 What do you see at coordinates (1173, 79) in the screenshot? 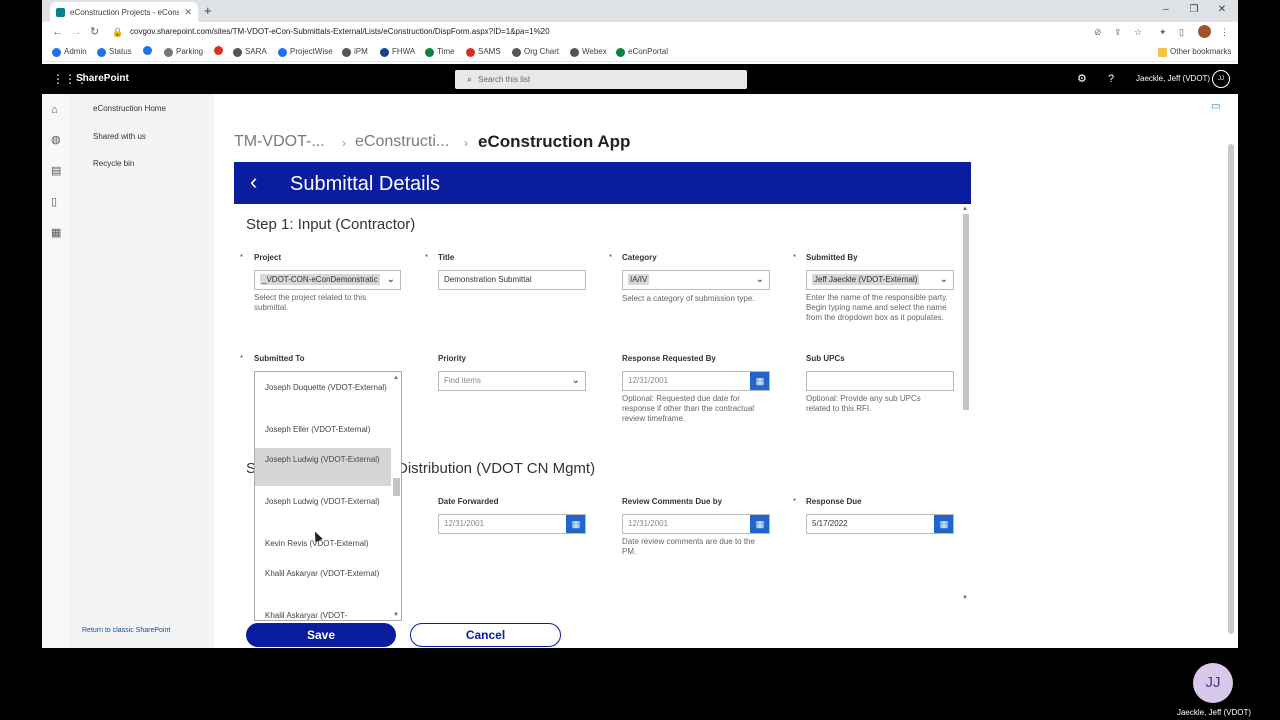
I see `user-name: Jaeckle, Jeff (VDOT)` at bounding box center [1173, 79].